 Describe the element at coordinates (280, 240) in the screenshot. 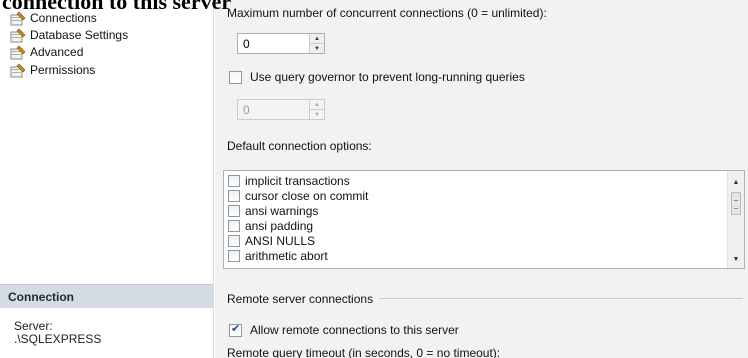

I see `option-label: ANSI NULLS` at that location.